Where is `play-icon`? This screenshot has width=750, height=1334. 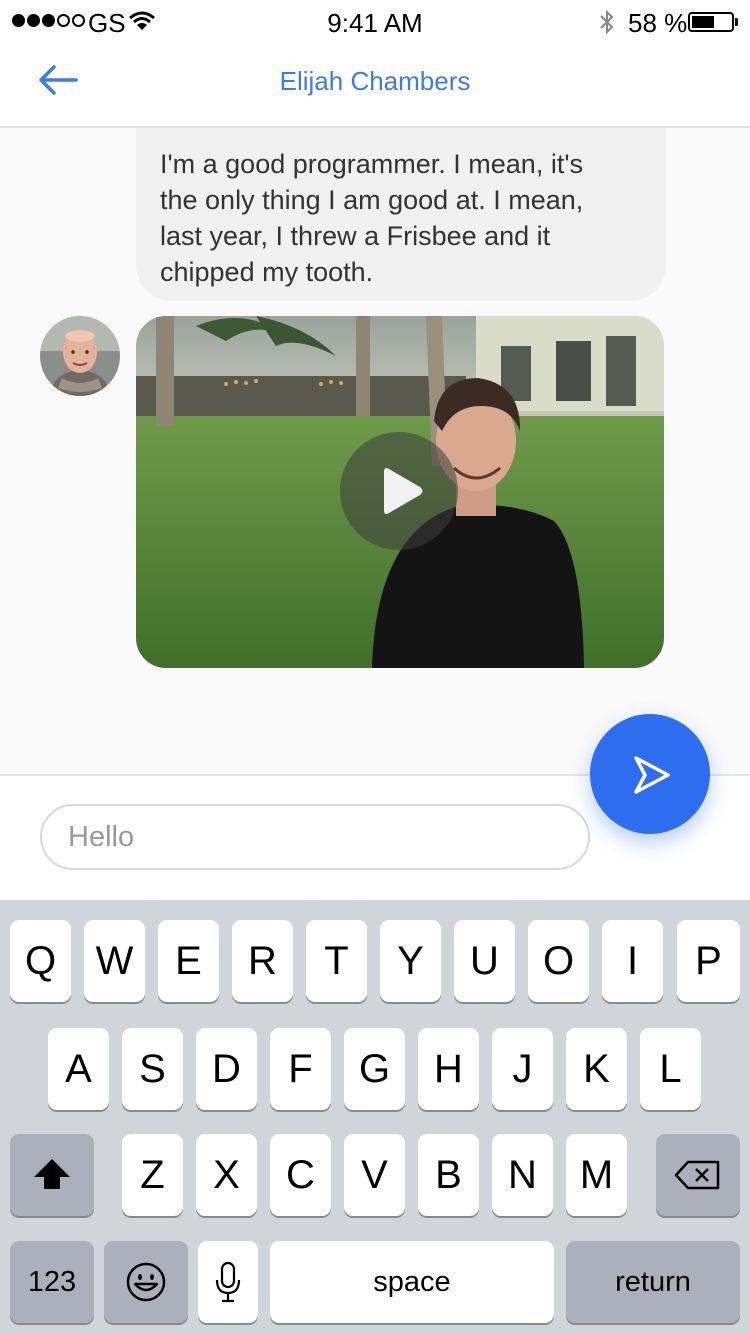 play-icon is located at coordinates (403, 491).